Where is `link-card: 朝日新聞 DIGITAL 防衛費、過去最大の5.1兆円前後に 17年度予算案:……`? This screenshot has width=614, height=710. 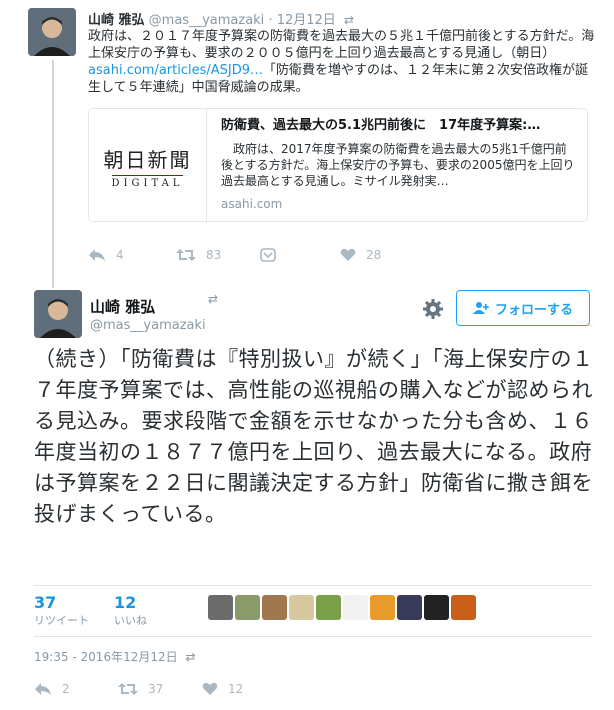
link-card: 朝日新聞 DIGITAL 防衛費、過去最大の5.1兆円前後に 17年度予算案:…… is located at coordinates (338, 165).